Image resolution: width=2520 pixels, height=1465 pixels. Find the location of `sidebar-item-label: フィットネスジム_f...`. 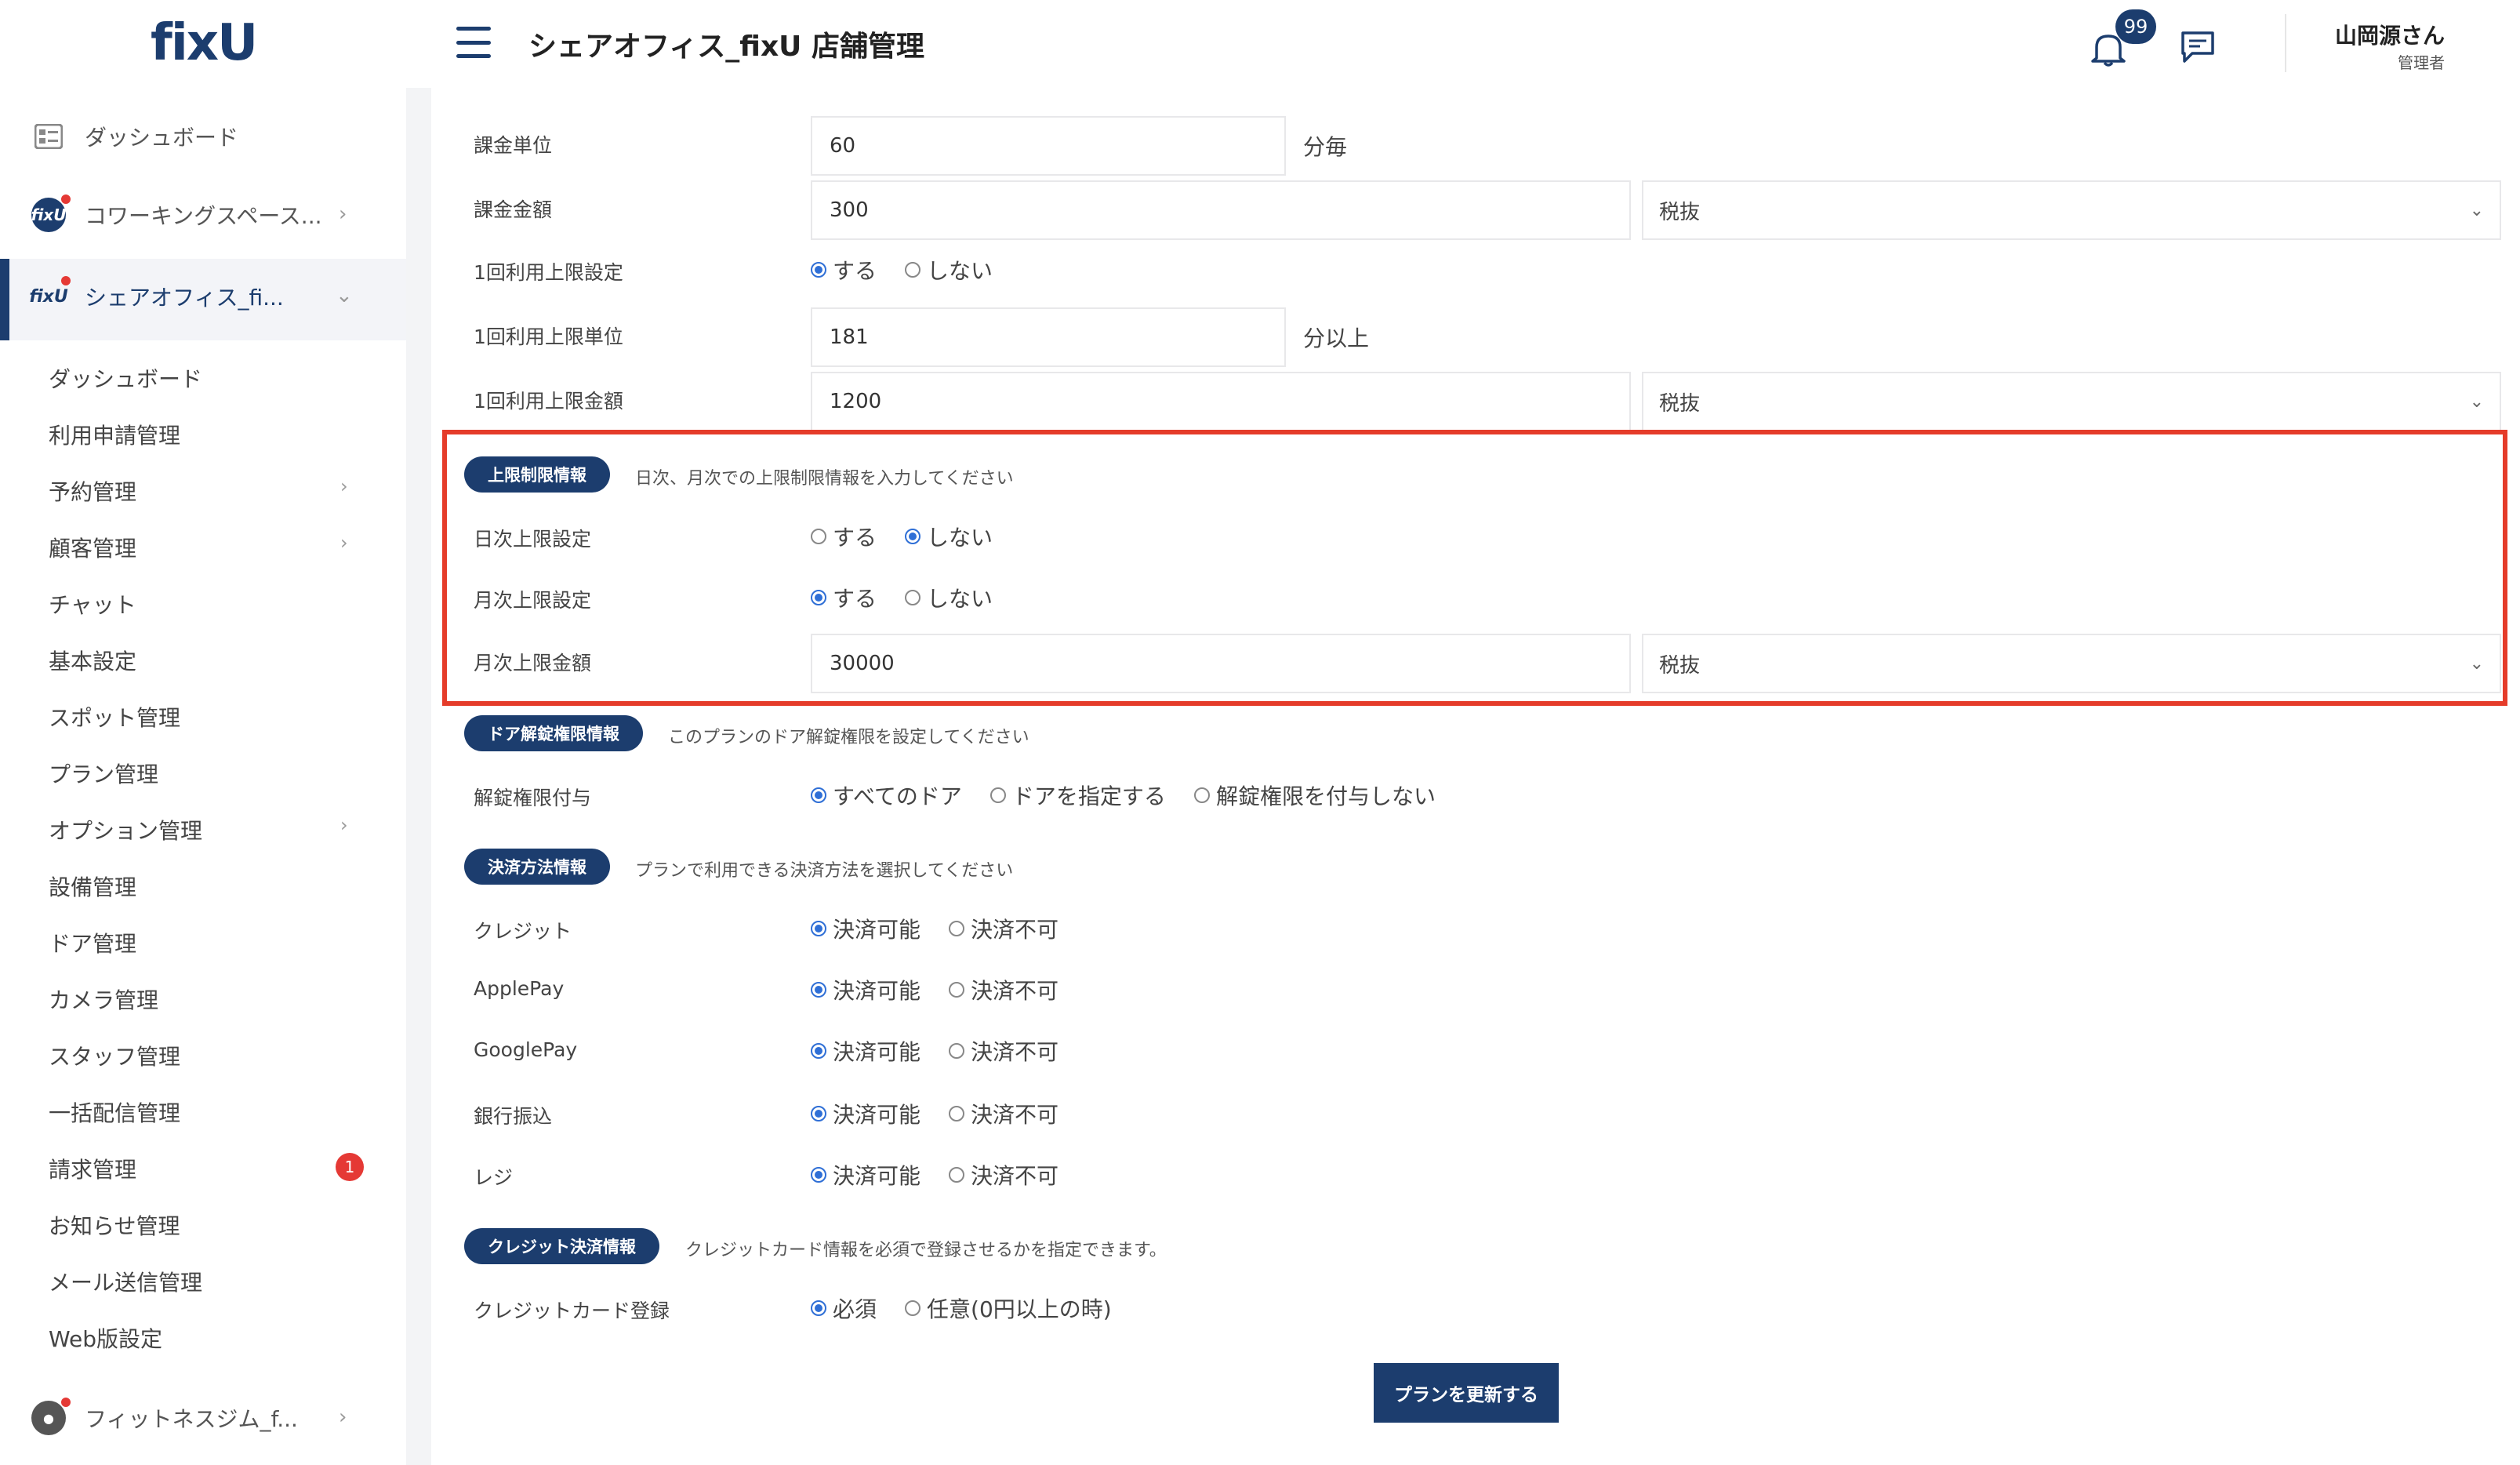

sidebar-item-label: フィットネスジム_f... is located at coordinates (191, 1419).